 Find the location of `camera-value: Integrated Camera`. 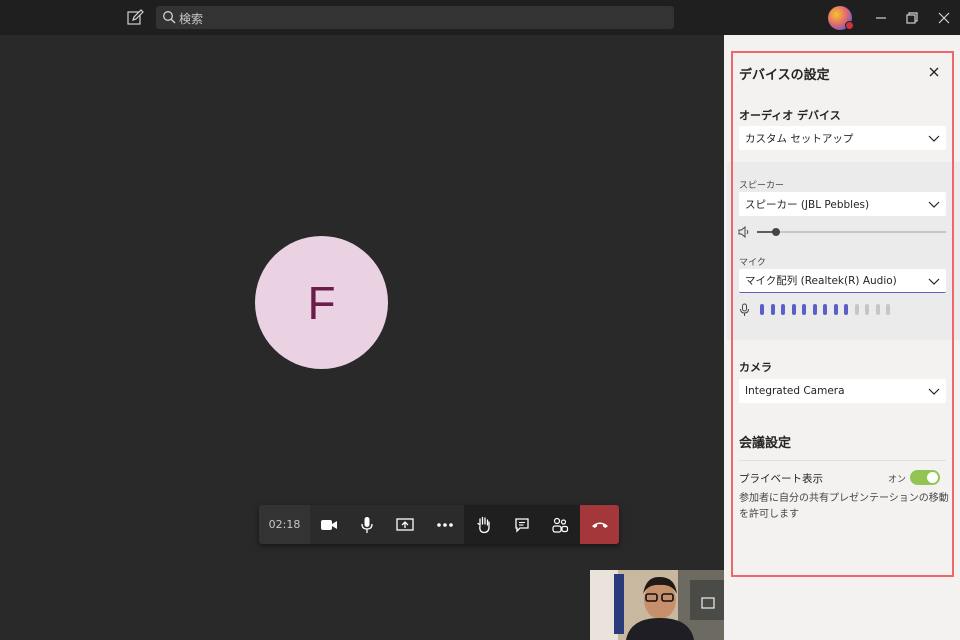

camera-value: Integrated Camera is located at coordinates (795, 391).